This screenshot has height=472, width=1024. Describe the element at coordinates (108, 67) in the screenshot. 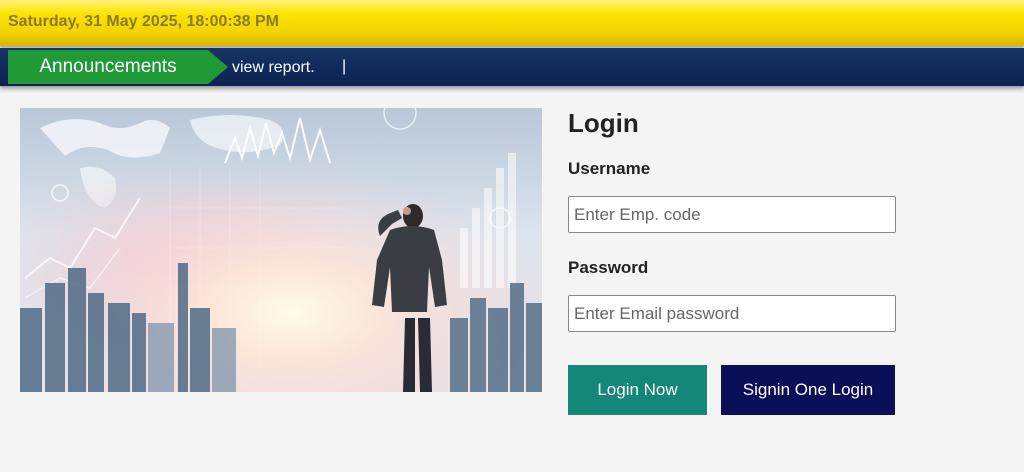

I see `announcements-label: Announcements` at that location.